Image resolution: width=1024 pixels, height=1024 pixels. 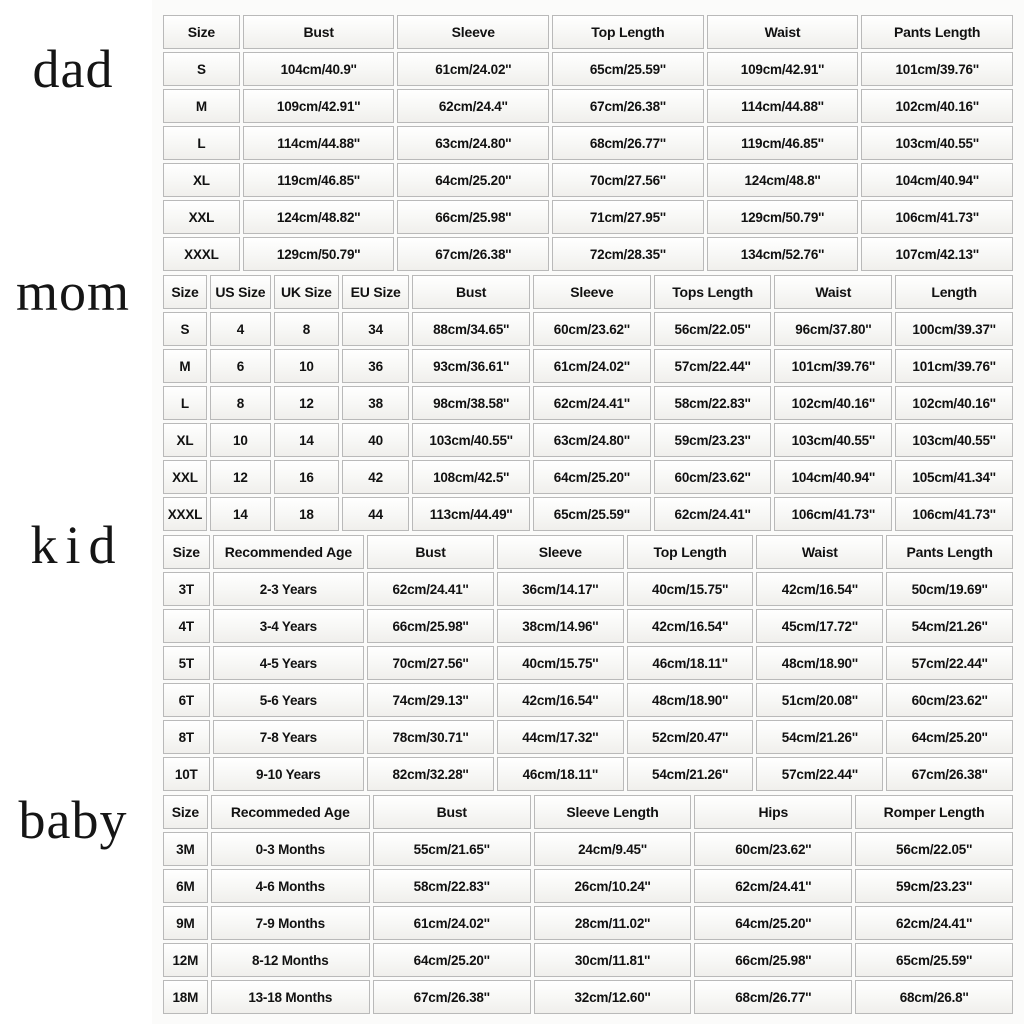 I want to click on cell-value: 24cm/9.45'', so click(x=612, y=849).